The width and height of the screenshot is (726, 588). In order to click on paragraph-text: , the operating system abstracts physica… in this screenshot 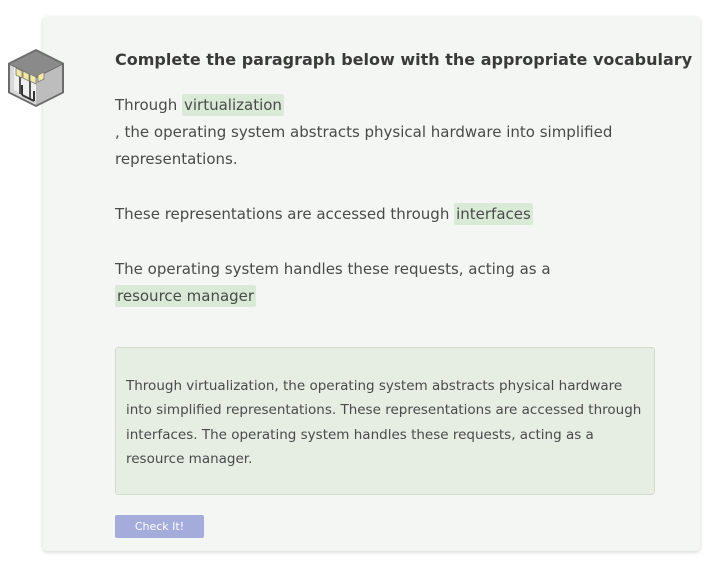, I will do `click(364, 132)`.